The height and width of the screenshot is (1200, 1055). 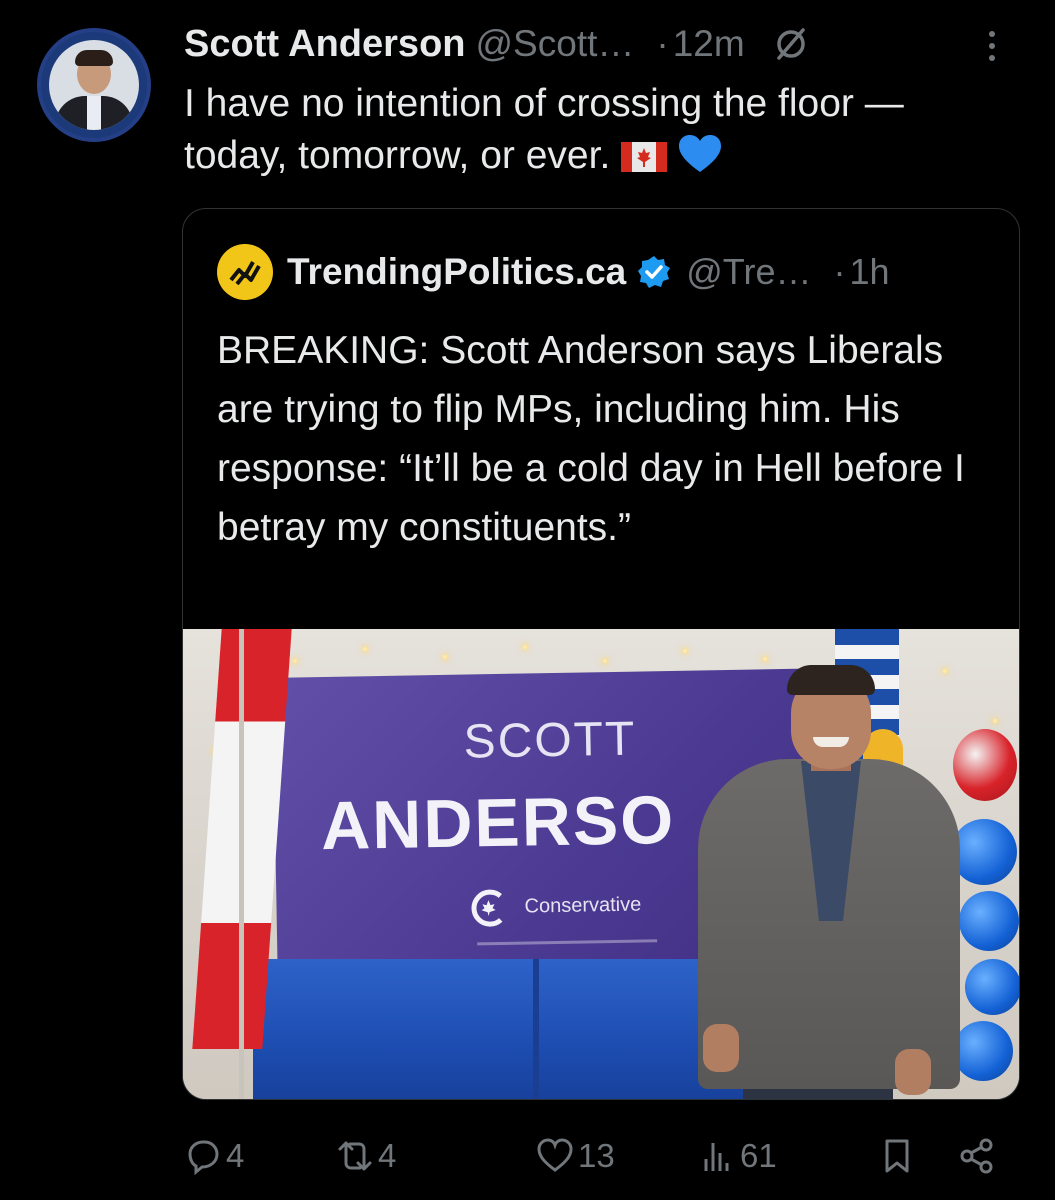 What do you see at coordinates (699, 153) in the screenshot?
I see `blue-heart-icon` at bounding box center [699, 153].